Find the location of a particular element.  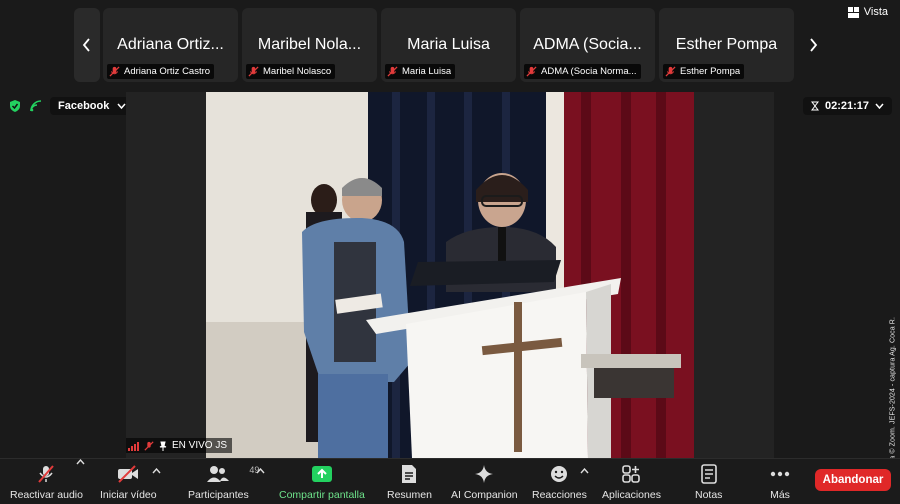

camera-off-icon is located at coordinates (128, 474).